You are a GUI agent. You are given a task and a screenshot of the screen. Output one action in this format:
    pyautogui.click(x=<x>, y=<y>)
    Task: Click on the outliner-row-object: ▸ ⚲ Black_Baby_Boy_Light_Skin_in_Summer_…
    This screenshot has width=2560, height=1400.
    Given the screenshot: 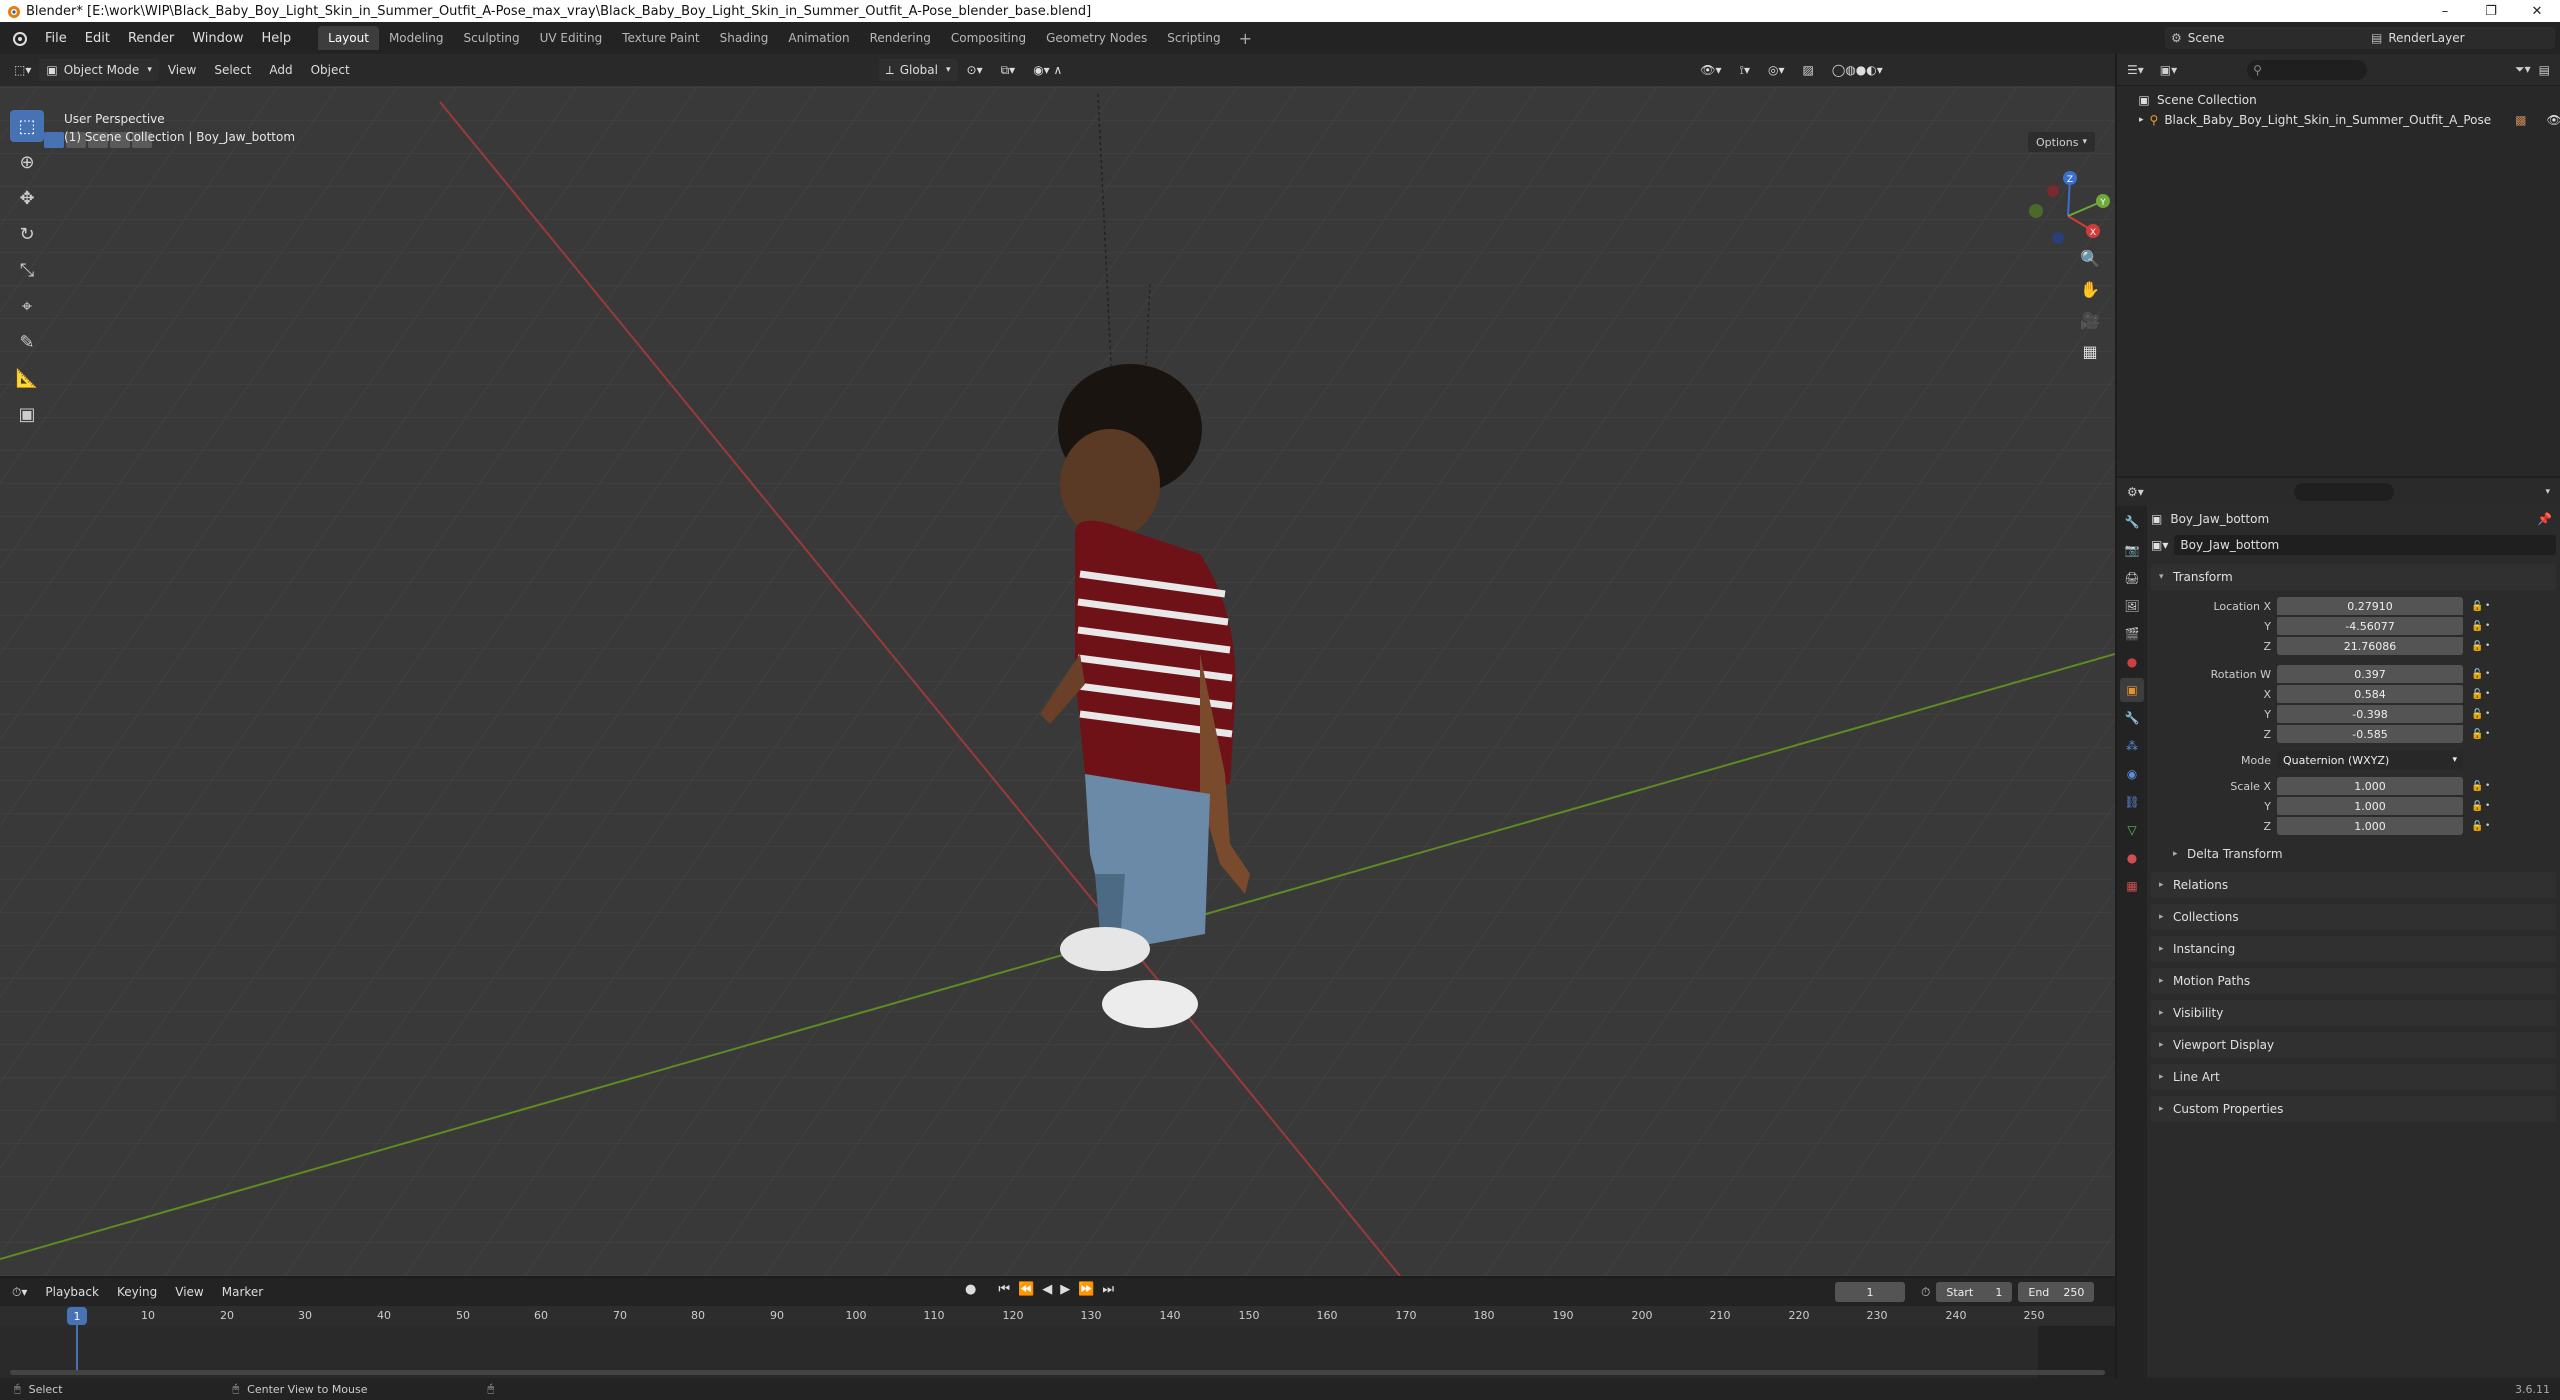 What is the action you would take?
    pyautogui.click(x=2338, y=120)
    